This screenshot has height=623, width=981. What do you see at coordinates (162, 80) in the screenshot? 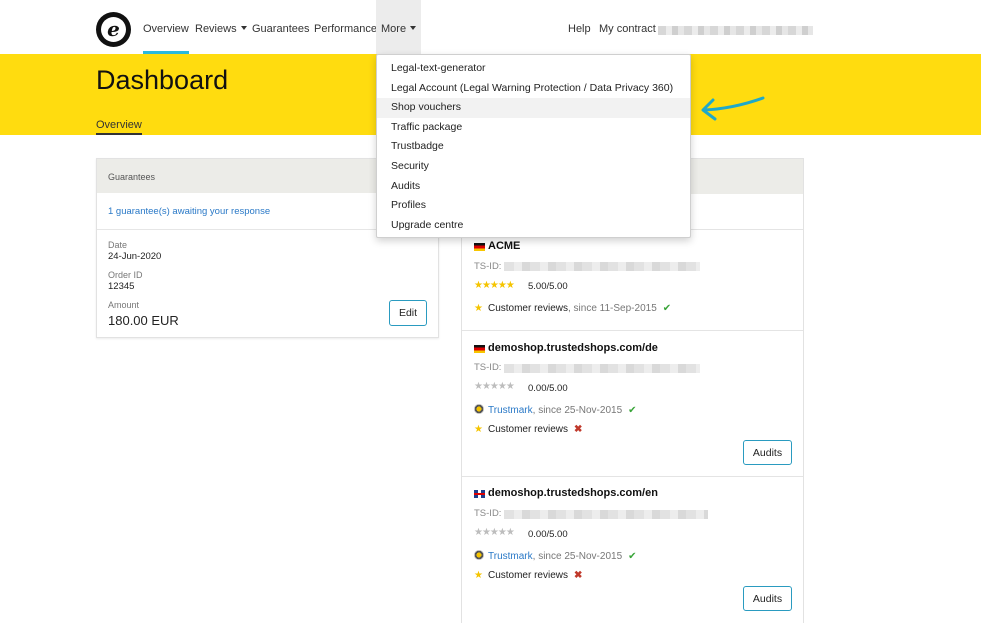
I see `page-title: Dashboard` at bounding box center [162, 80].